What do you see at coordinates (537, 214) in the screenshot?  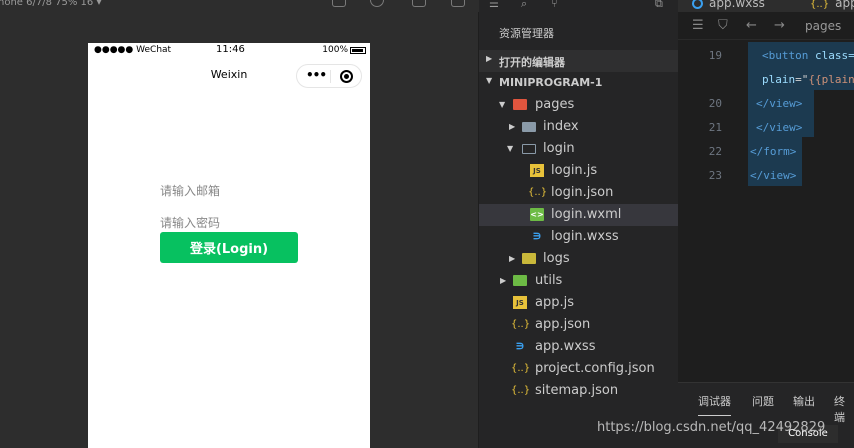 I see `wxml-file-icon: <>` at bounding box center [537, 214].